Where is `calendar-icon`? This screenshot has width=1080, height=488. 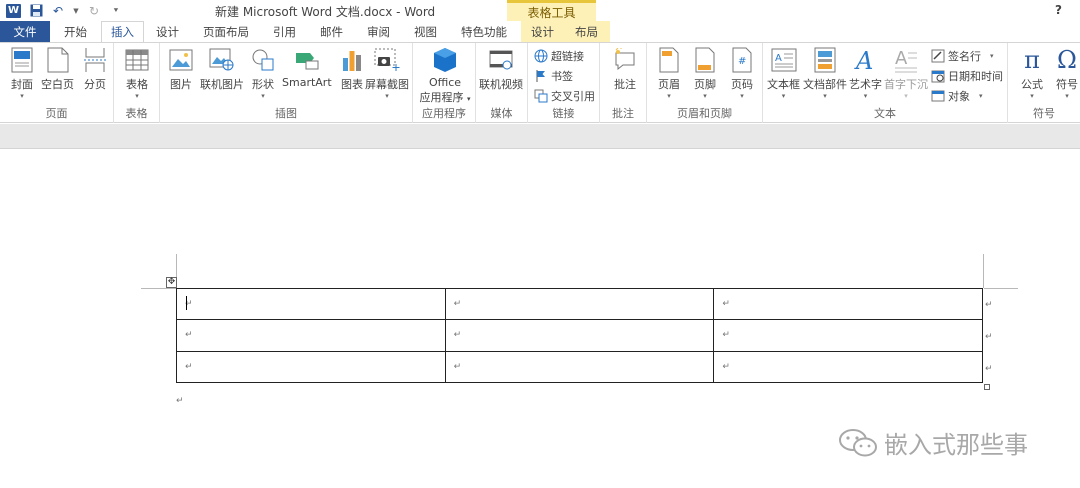
calendar-icon is located at coordinates (938, 76).